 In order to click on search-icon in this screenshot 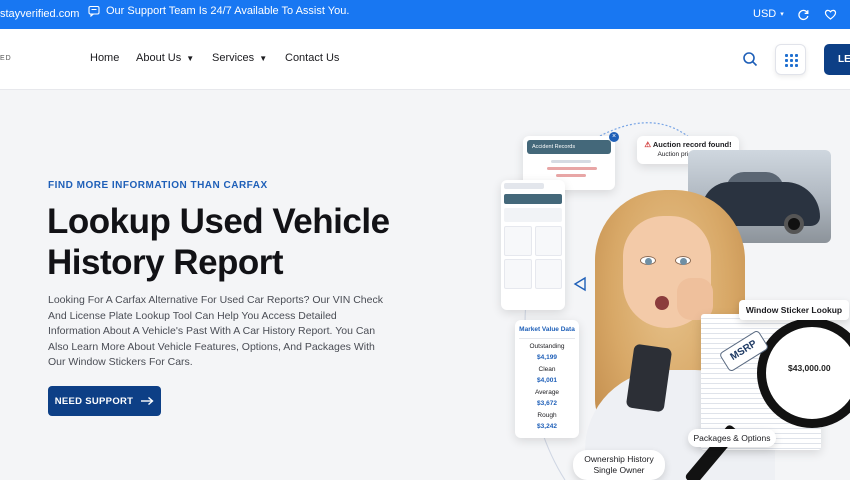, I will do `click(750, 59)`.